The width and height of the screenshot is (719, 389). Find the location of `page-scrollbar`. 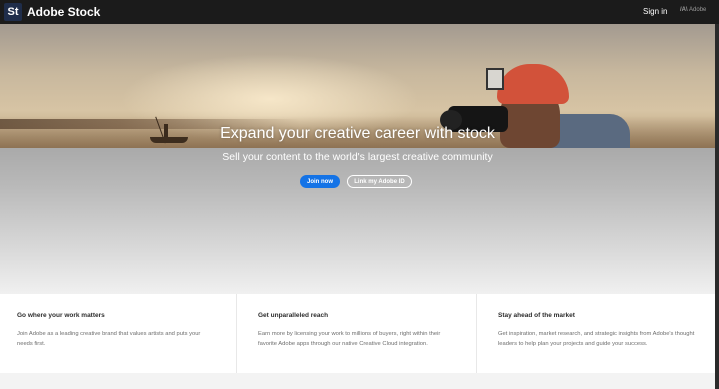

page-scrollbar is located at coordinates (717, 206).